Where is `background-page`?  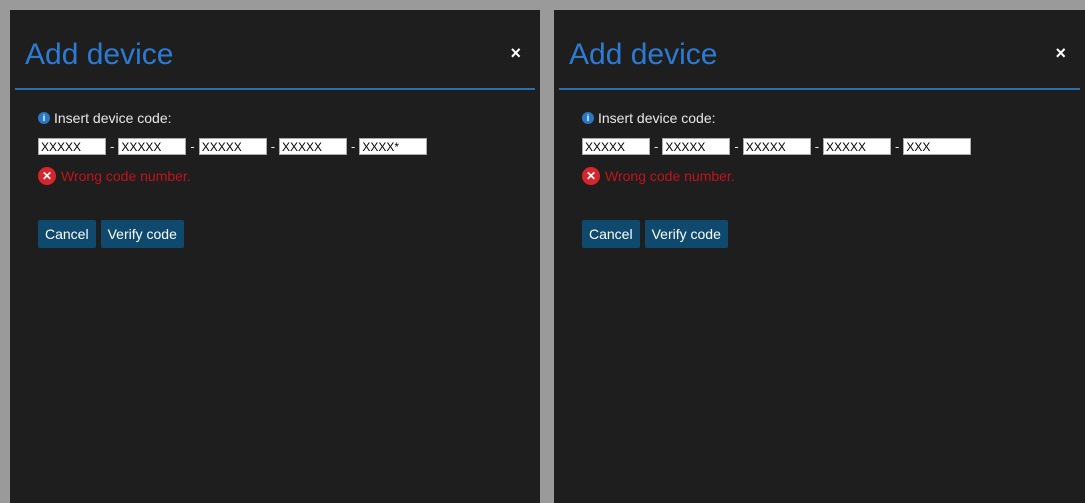 background-page is located at coordinates (542, 5).